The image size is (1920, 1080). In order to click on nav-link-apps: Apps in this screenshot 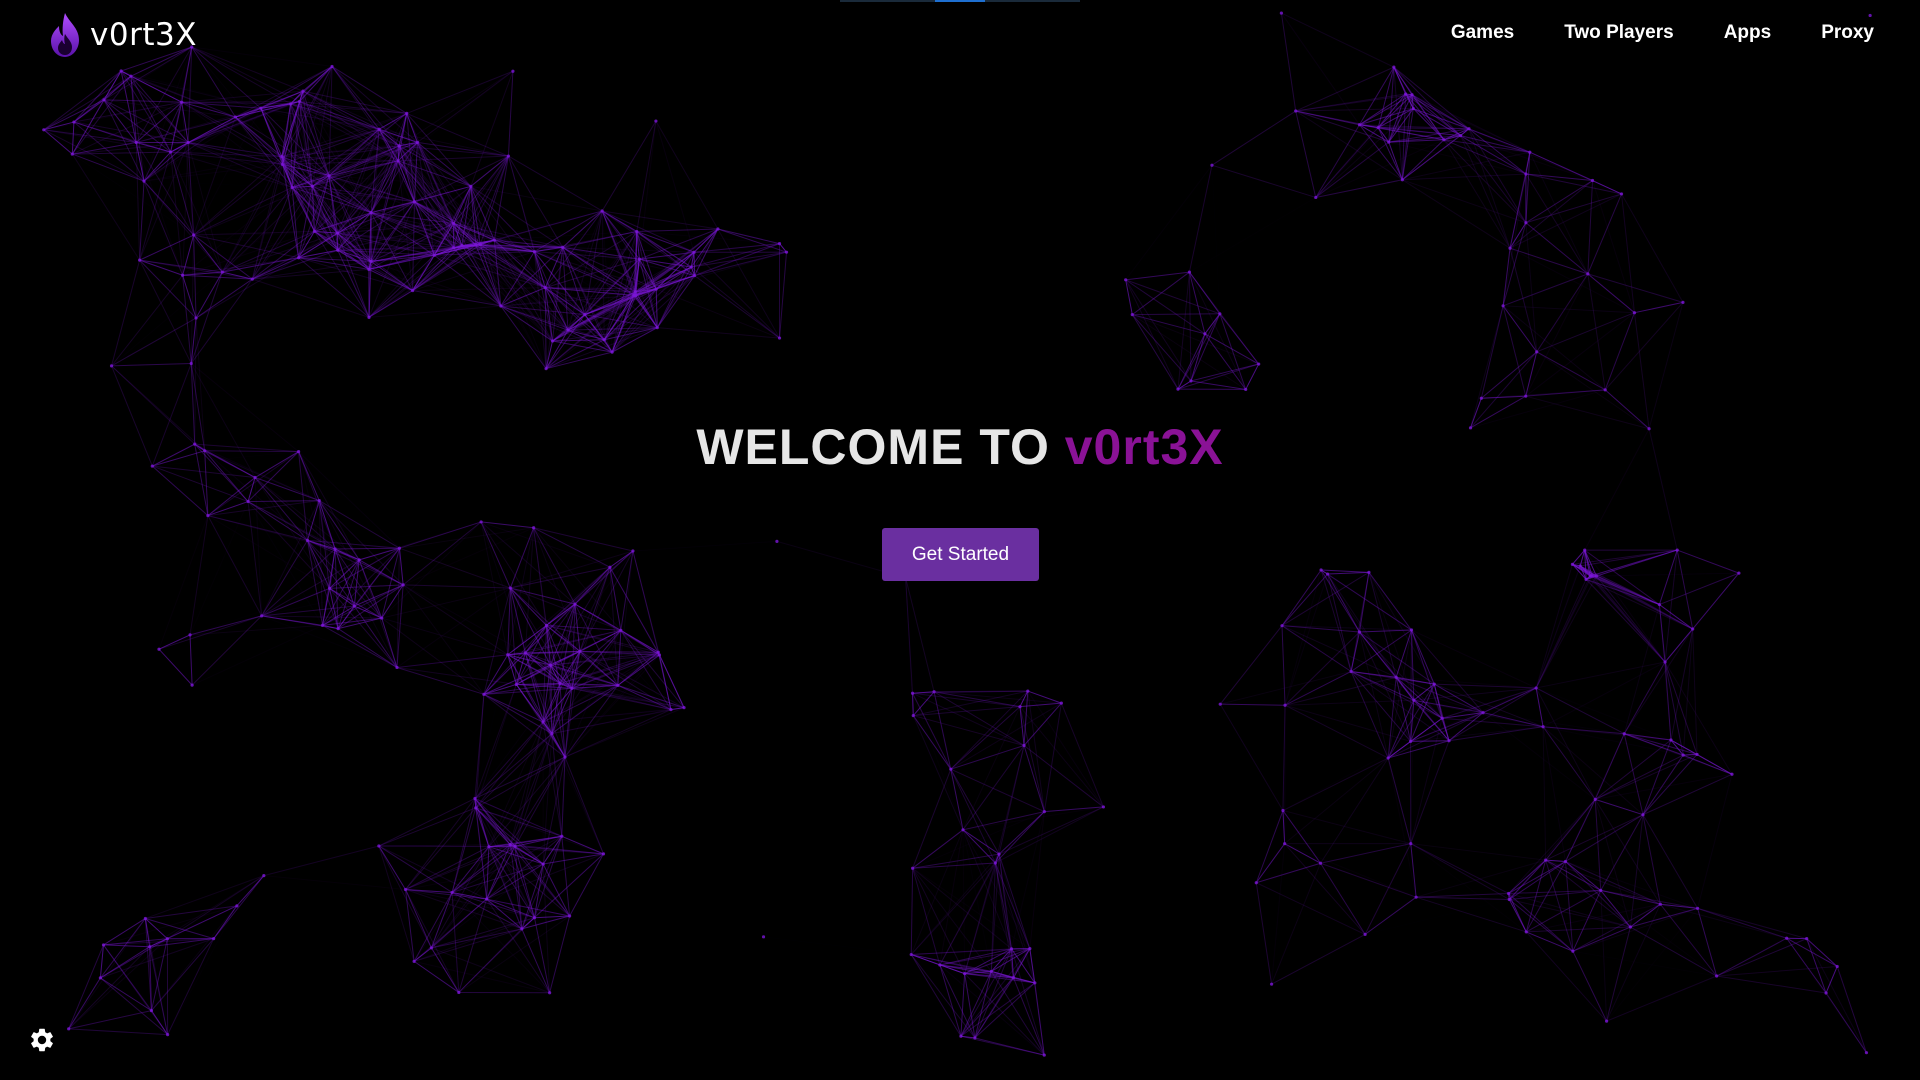, I will do `click(1748, 33)`.